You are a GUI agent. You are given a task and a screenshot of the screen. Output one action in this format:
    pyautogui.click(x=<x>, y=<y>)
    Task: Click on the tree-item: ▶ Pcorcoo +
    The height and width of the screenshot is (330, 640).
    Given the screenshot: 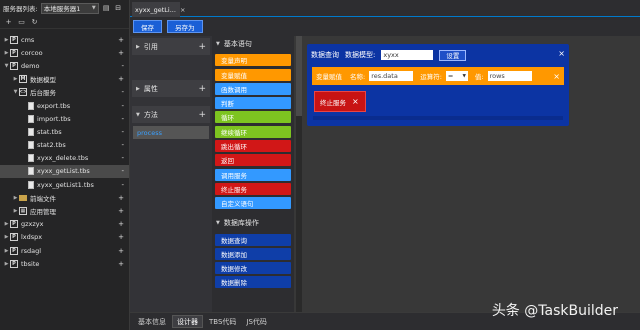 What is the action you would take?
    pyautogui.click(x=64, y=52)
    